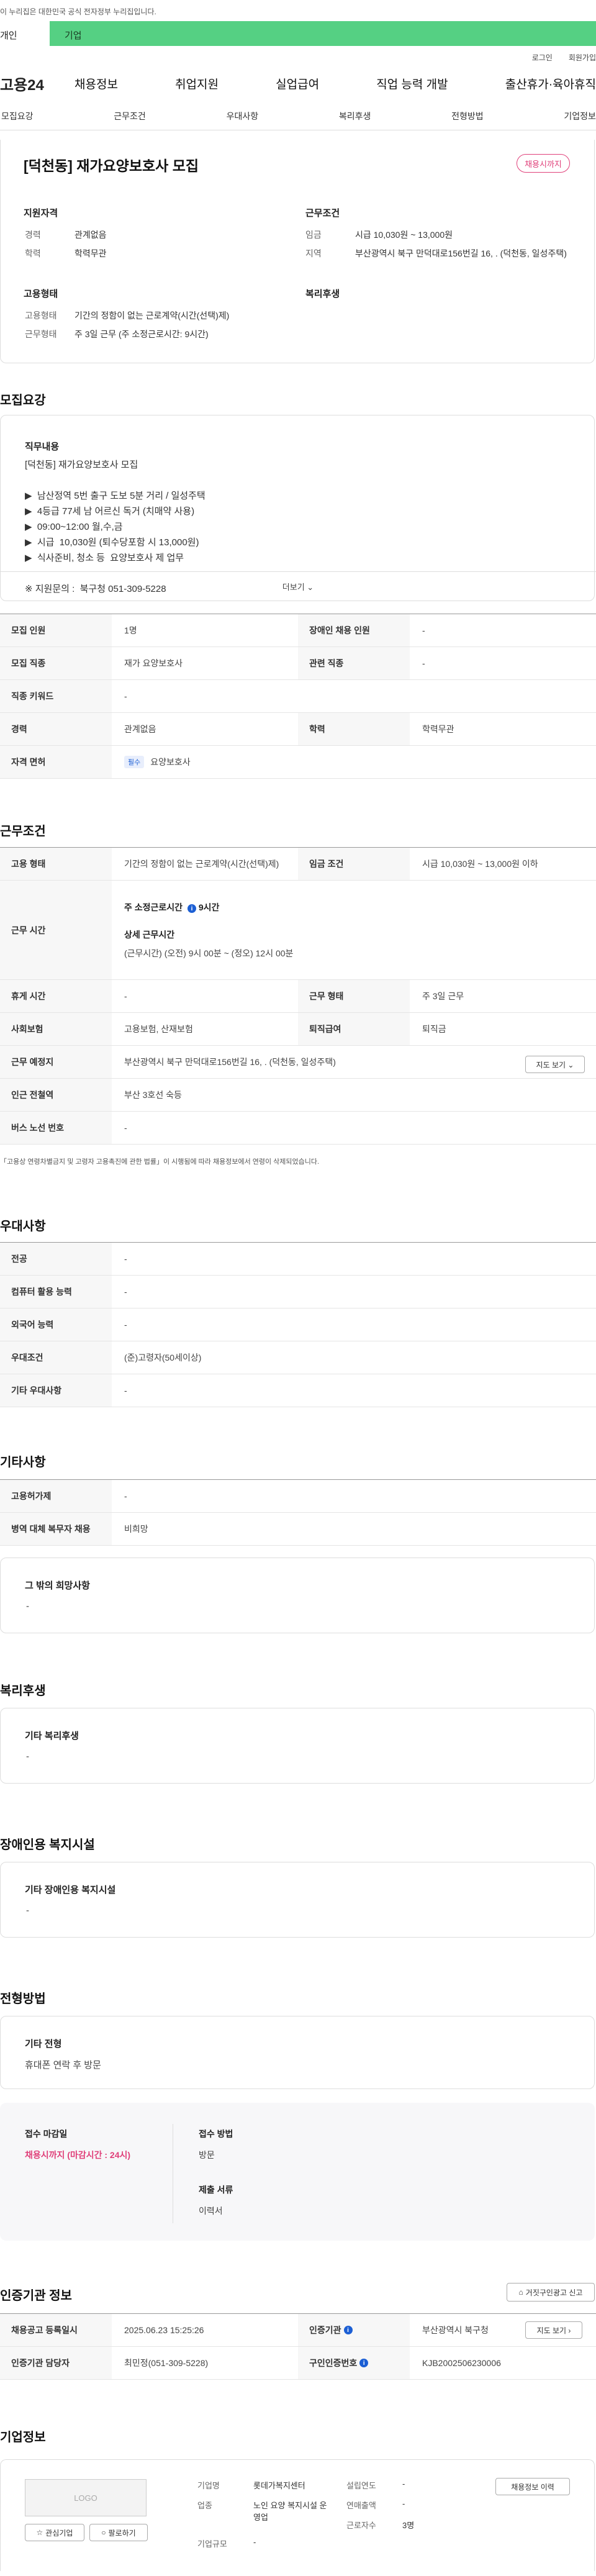 The width and height of the screenshot is (596, 2576). Describe the element at coordinates (197, 83) in the screenshot. I see `gnb-support: 취업지원` at that location.